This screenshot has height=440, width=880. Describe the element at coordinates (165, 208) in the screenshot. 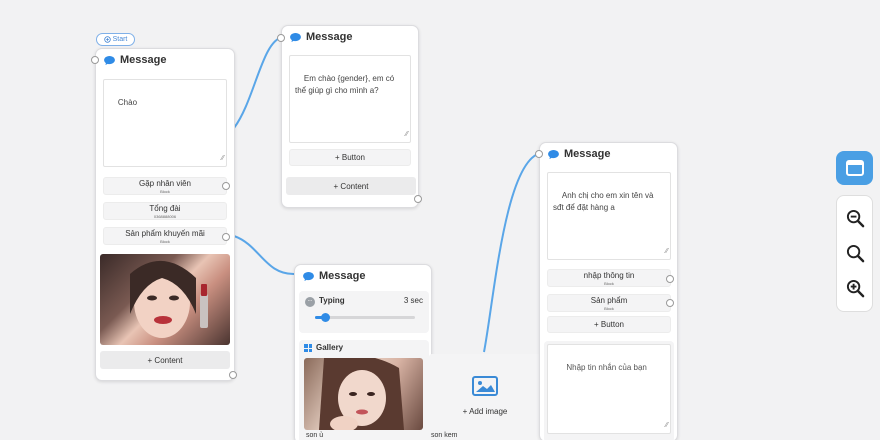

I see `button-label: Tổng đài` at that location.